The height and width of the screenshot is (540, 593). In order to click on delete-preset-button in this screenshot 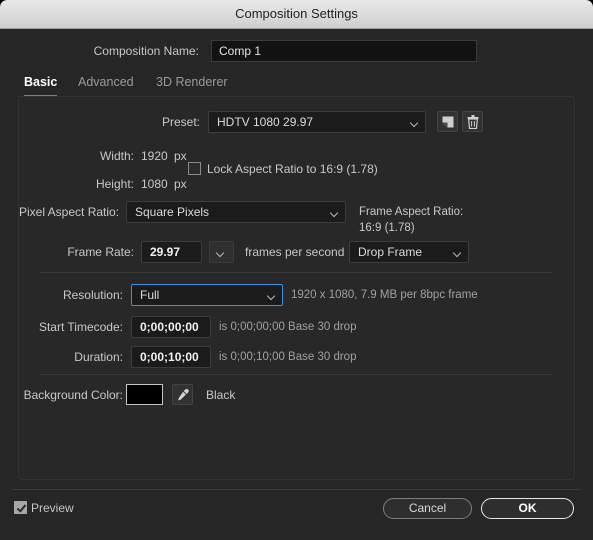, I will do `click(472, 121)`.